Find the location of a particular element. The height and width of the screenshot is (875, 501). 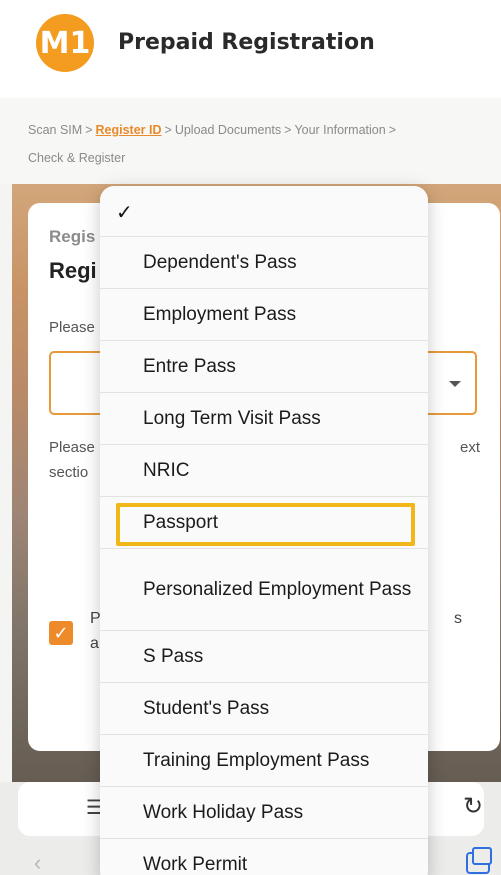

picker-option-long-term-visit-pass: Long Term Visit Pass is located at coordinates (264, 419).